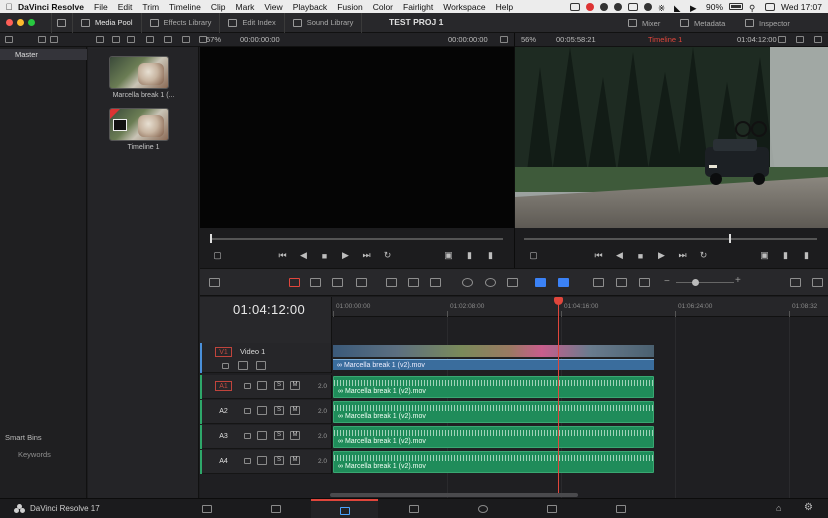  I want to click on timeline-playhead-line, so click(558, 395).